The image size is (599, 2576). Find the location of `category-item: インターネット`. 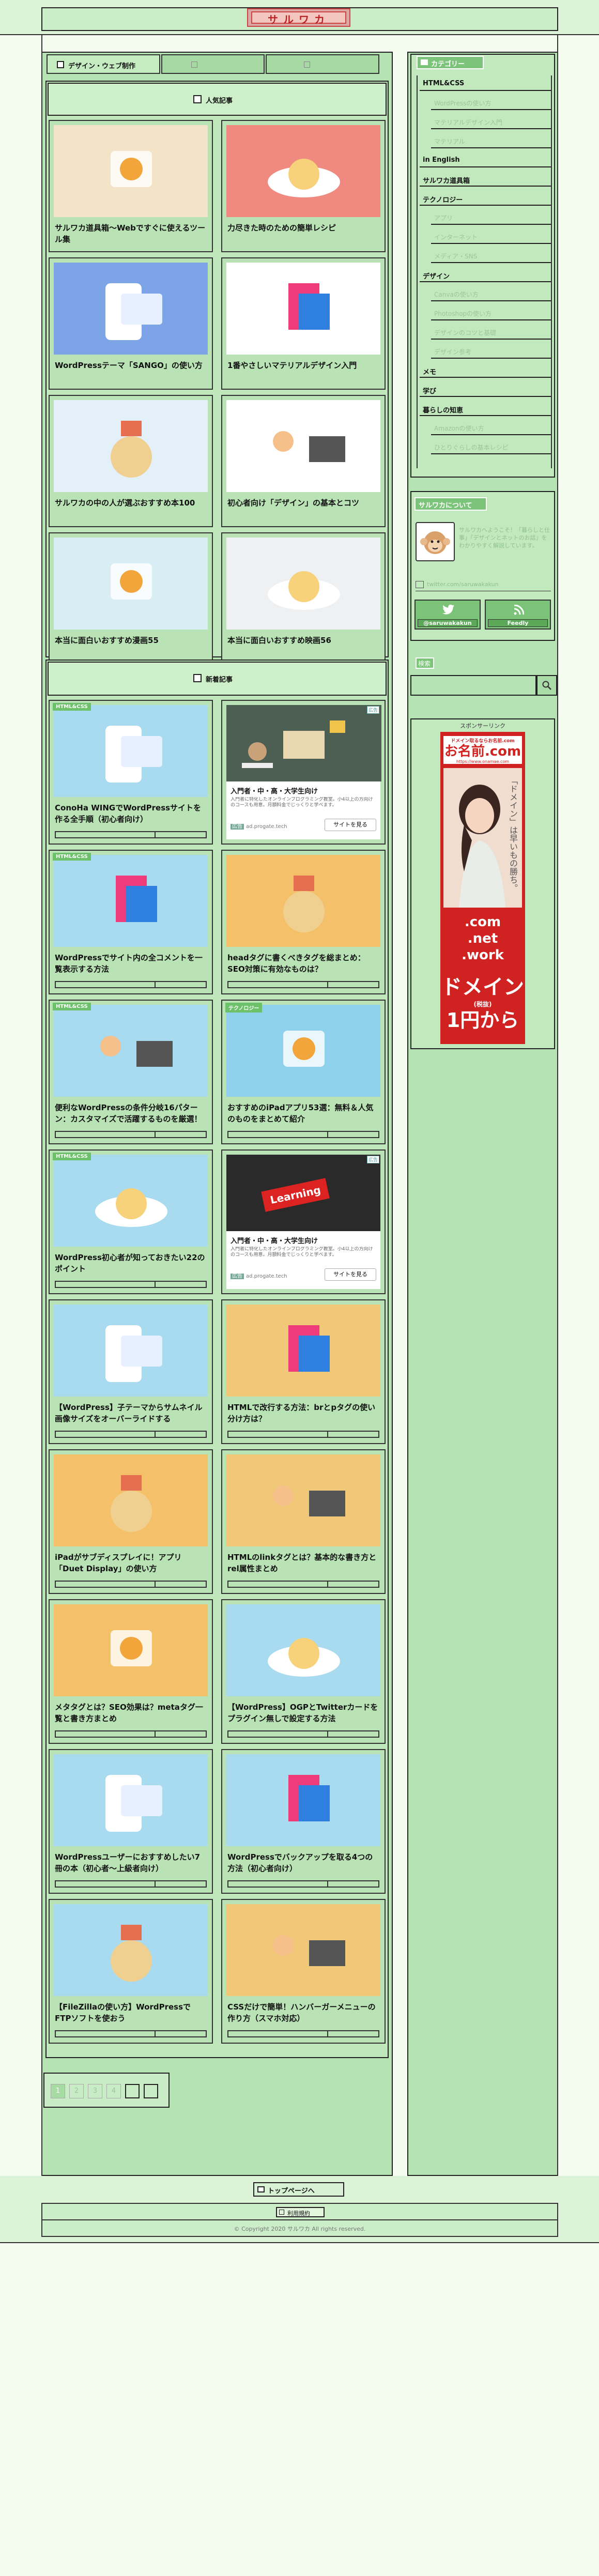

category-item: インターネット is located at coordinates (491, 237).